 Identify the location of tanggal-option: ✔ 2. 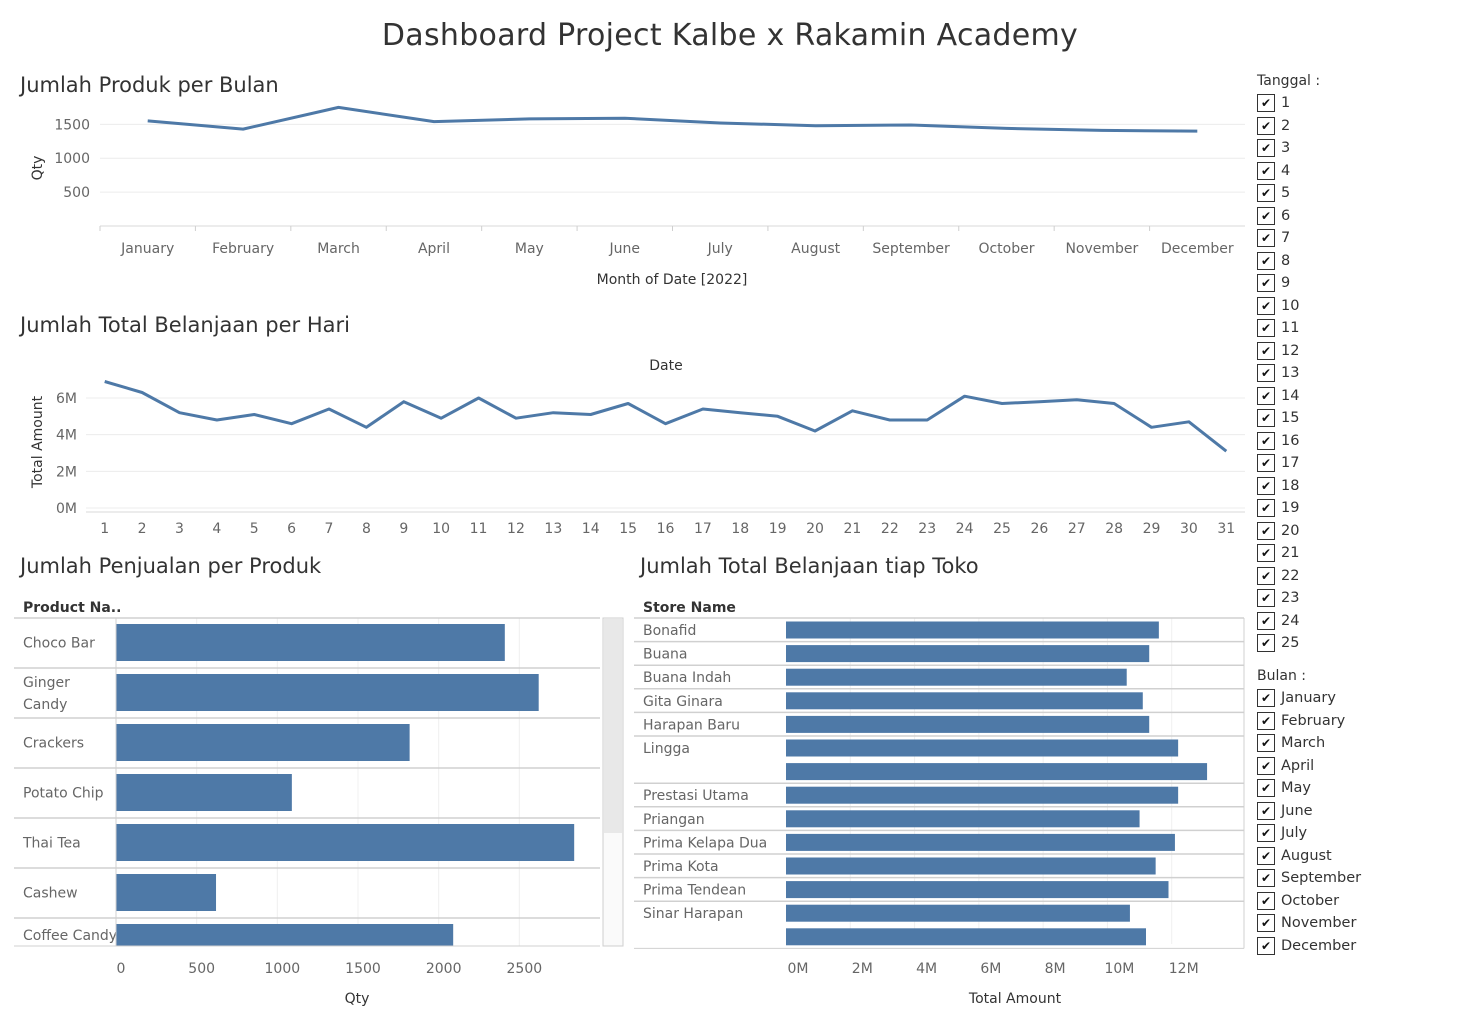
(1273, 126).